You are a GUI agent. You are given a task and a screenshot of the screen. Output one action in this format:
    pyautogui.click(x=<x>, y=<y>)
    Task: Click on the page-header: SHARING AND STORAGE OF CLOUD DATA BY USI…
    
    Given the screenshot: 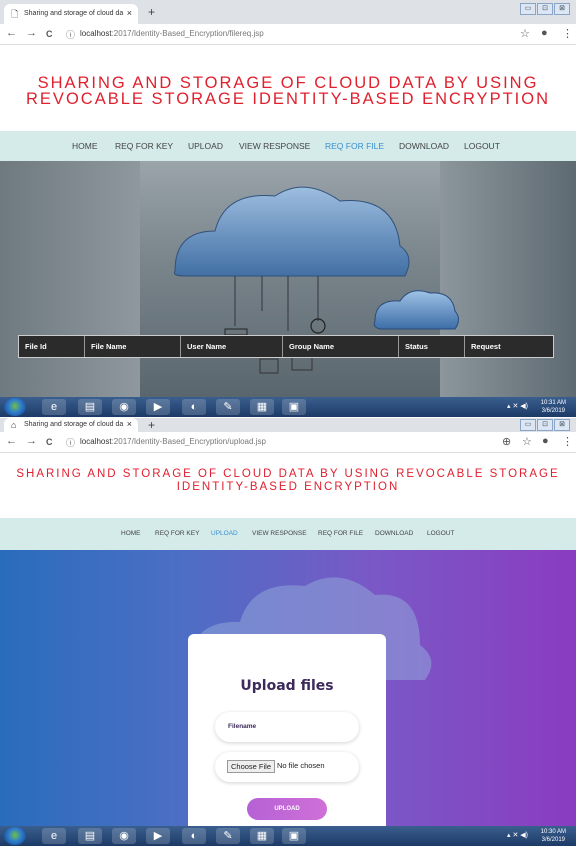 What is the action you would take?
    pyautogui.click(x=288, y=88)
    